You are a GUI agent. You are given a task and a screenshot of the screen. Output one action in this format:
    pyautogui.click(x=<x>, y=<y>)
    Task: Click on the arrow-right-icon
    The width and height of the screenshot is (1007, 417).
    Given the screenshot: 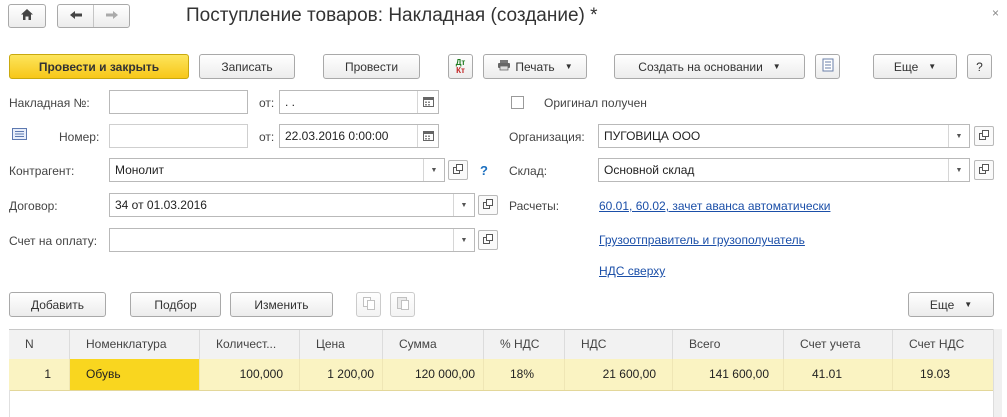 What is the action you would take?
    pyautogui.click(x=112, y=16)
    